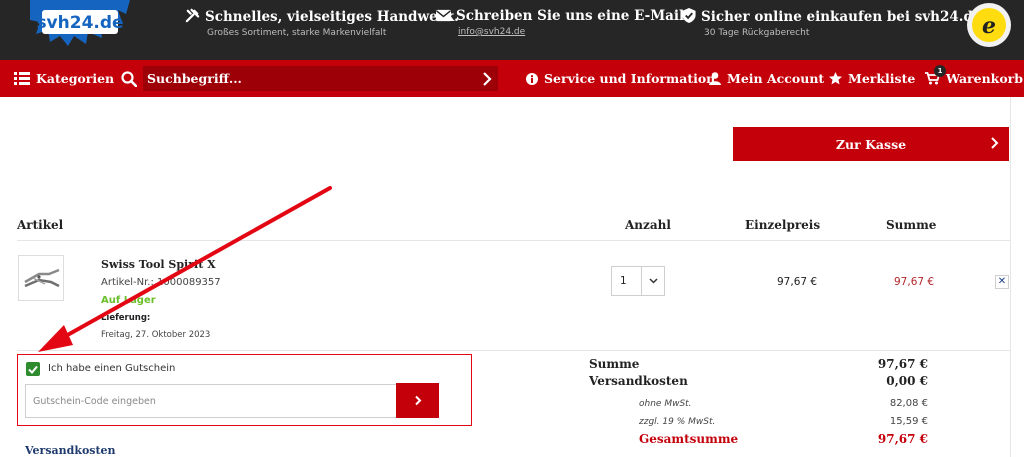 The width and height of the screenshot is (1024, 457). I want to click on multitool-image, so click(42, 278).